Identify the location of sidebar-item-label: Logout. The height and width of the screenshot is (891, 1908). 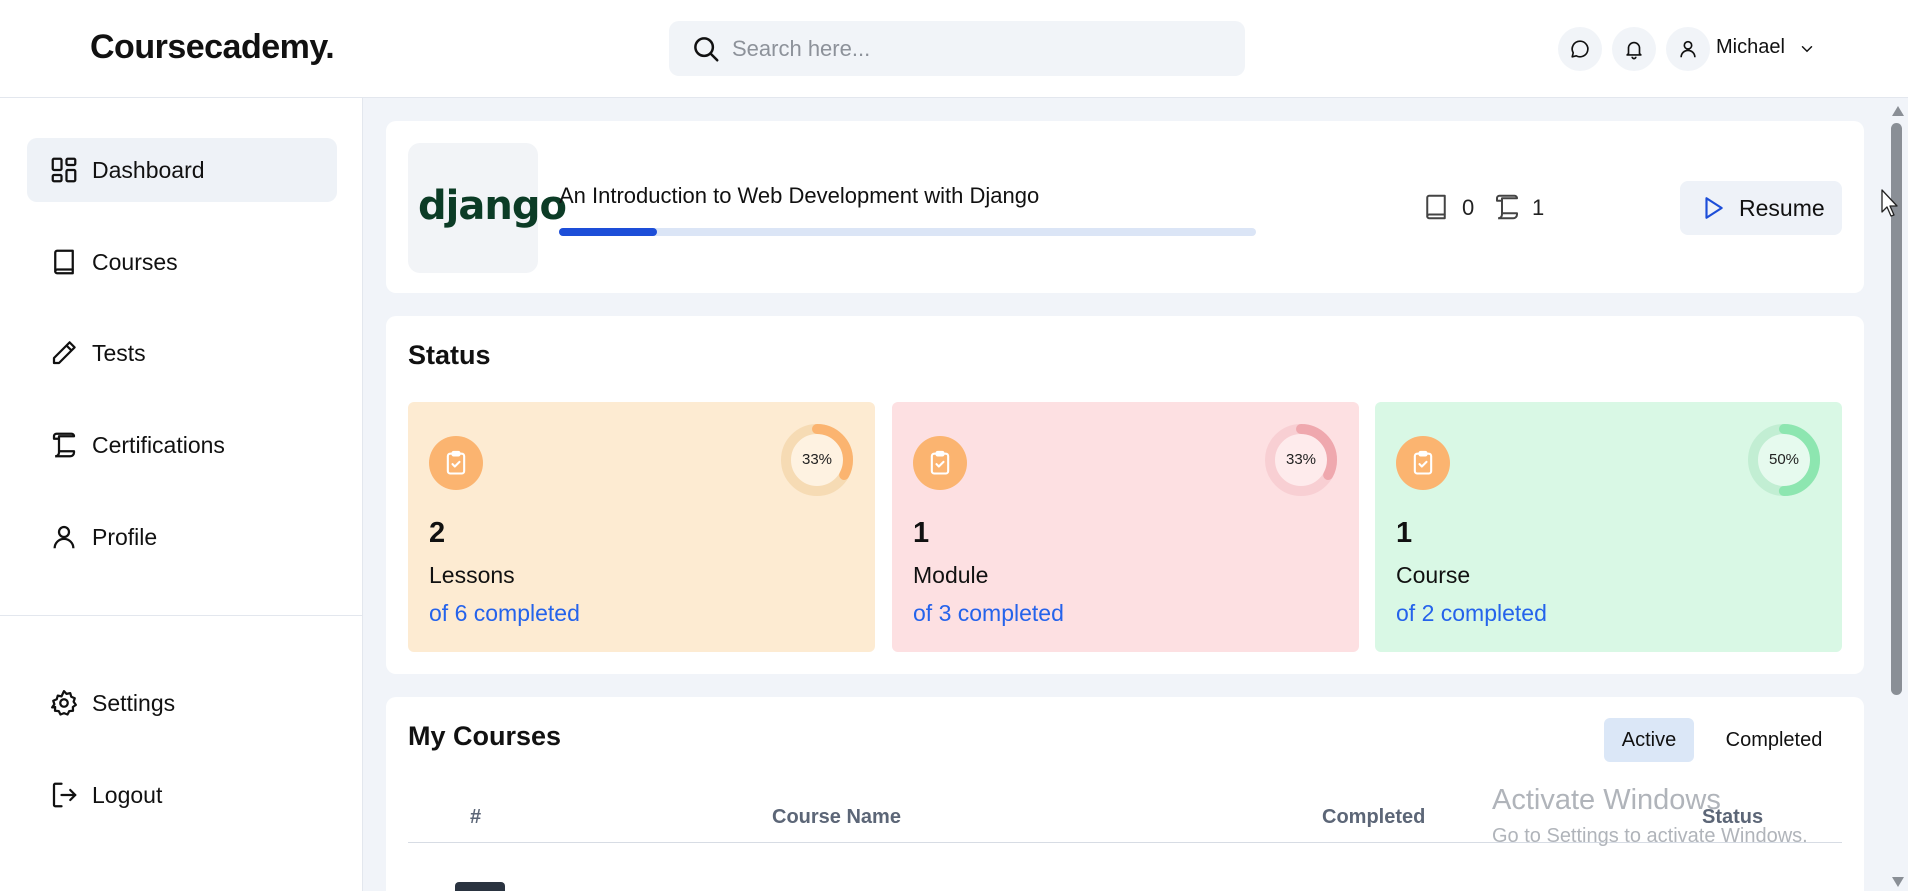
(127, 795).